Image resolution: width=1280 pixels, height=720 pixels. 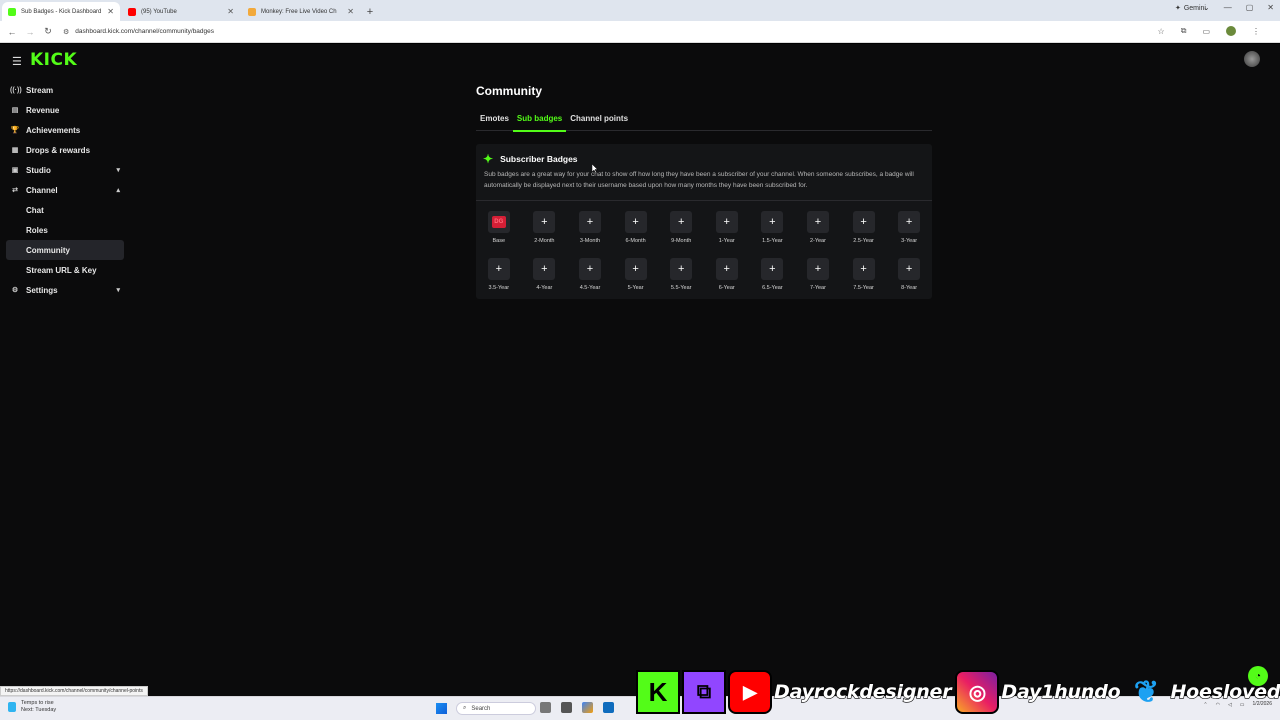 I want to click on twitter-bird-icon: ❦, so click(x=1146, y=692).